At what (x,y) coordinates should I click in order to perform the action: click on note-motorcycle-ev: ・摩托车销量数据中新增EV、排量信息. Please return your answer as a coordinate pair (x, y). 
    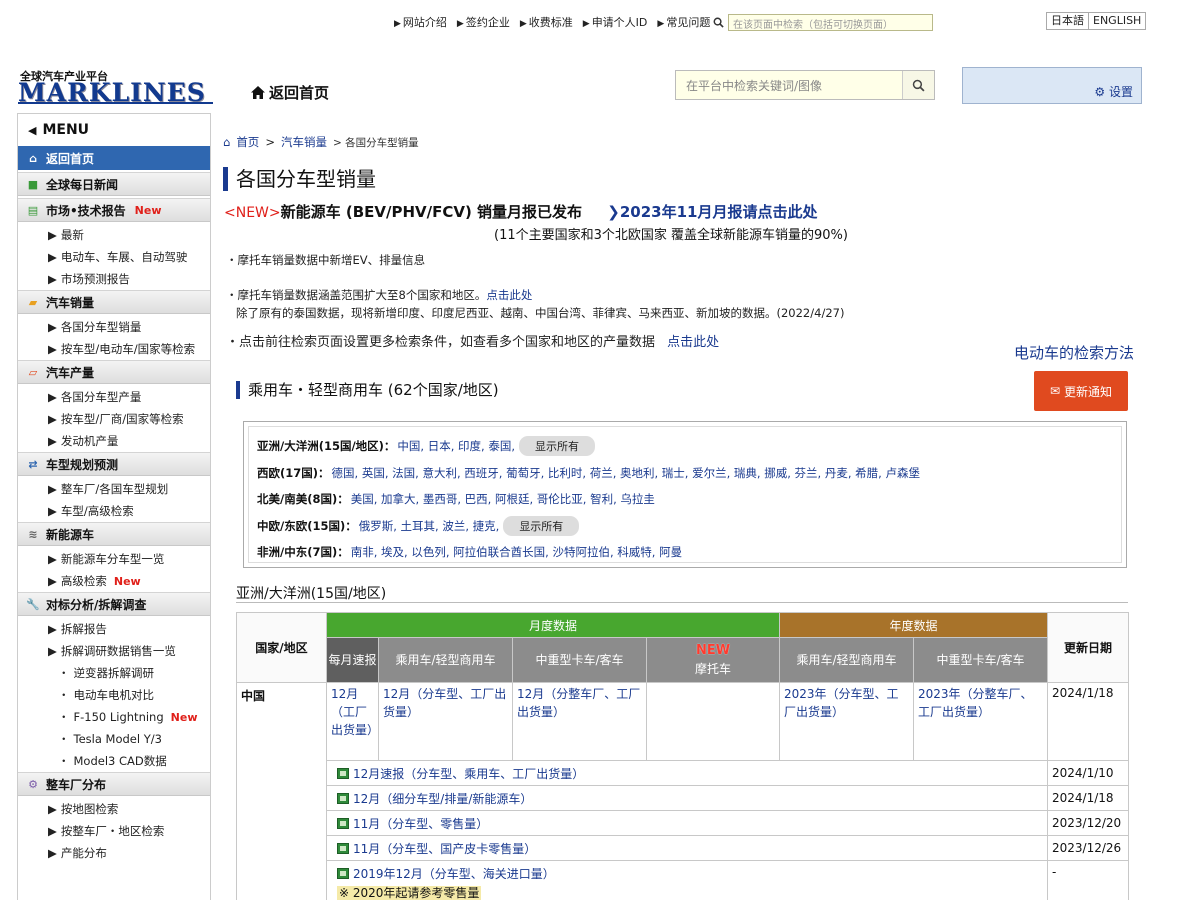
    Looking at the image, I should click on (326, 260).